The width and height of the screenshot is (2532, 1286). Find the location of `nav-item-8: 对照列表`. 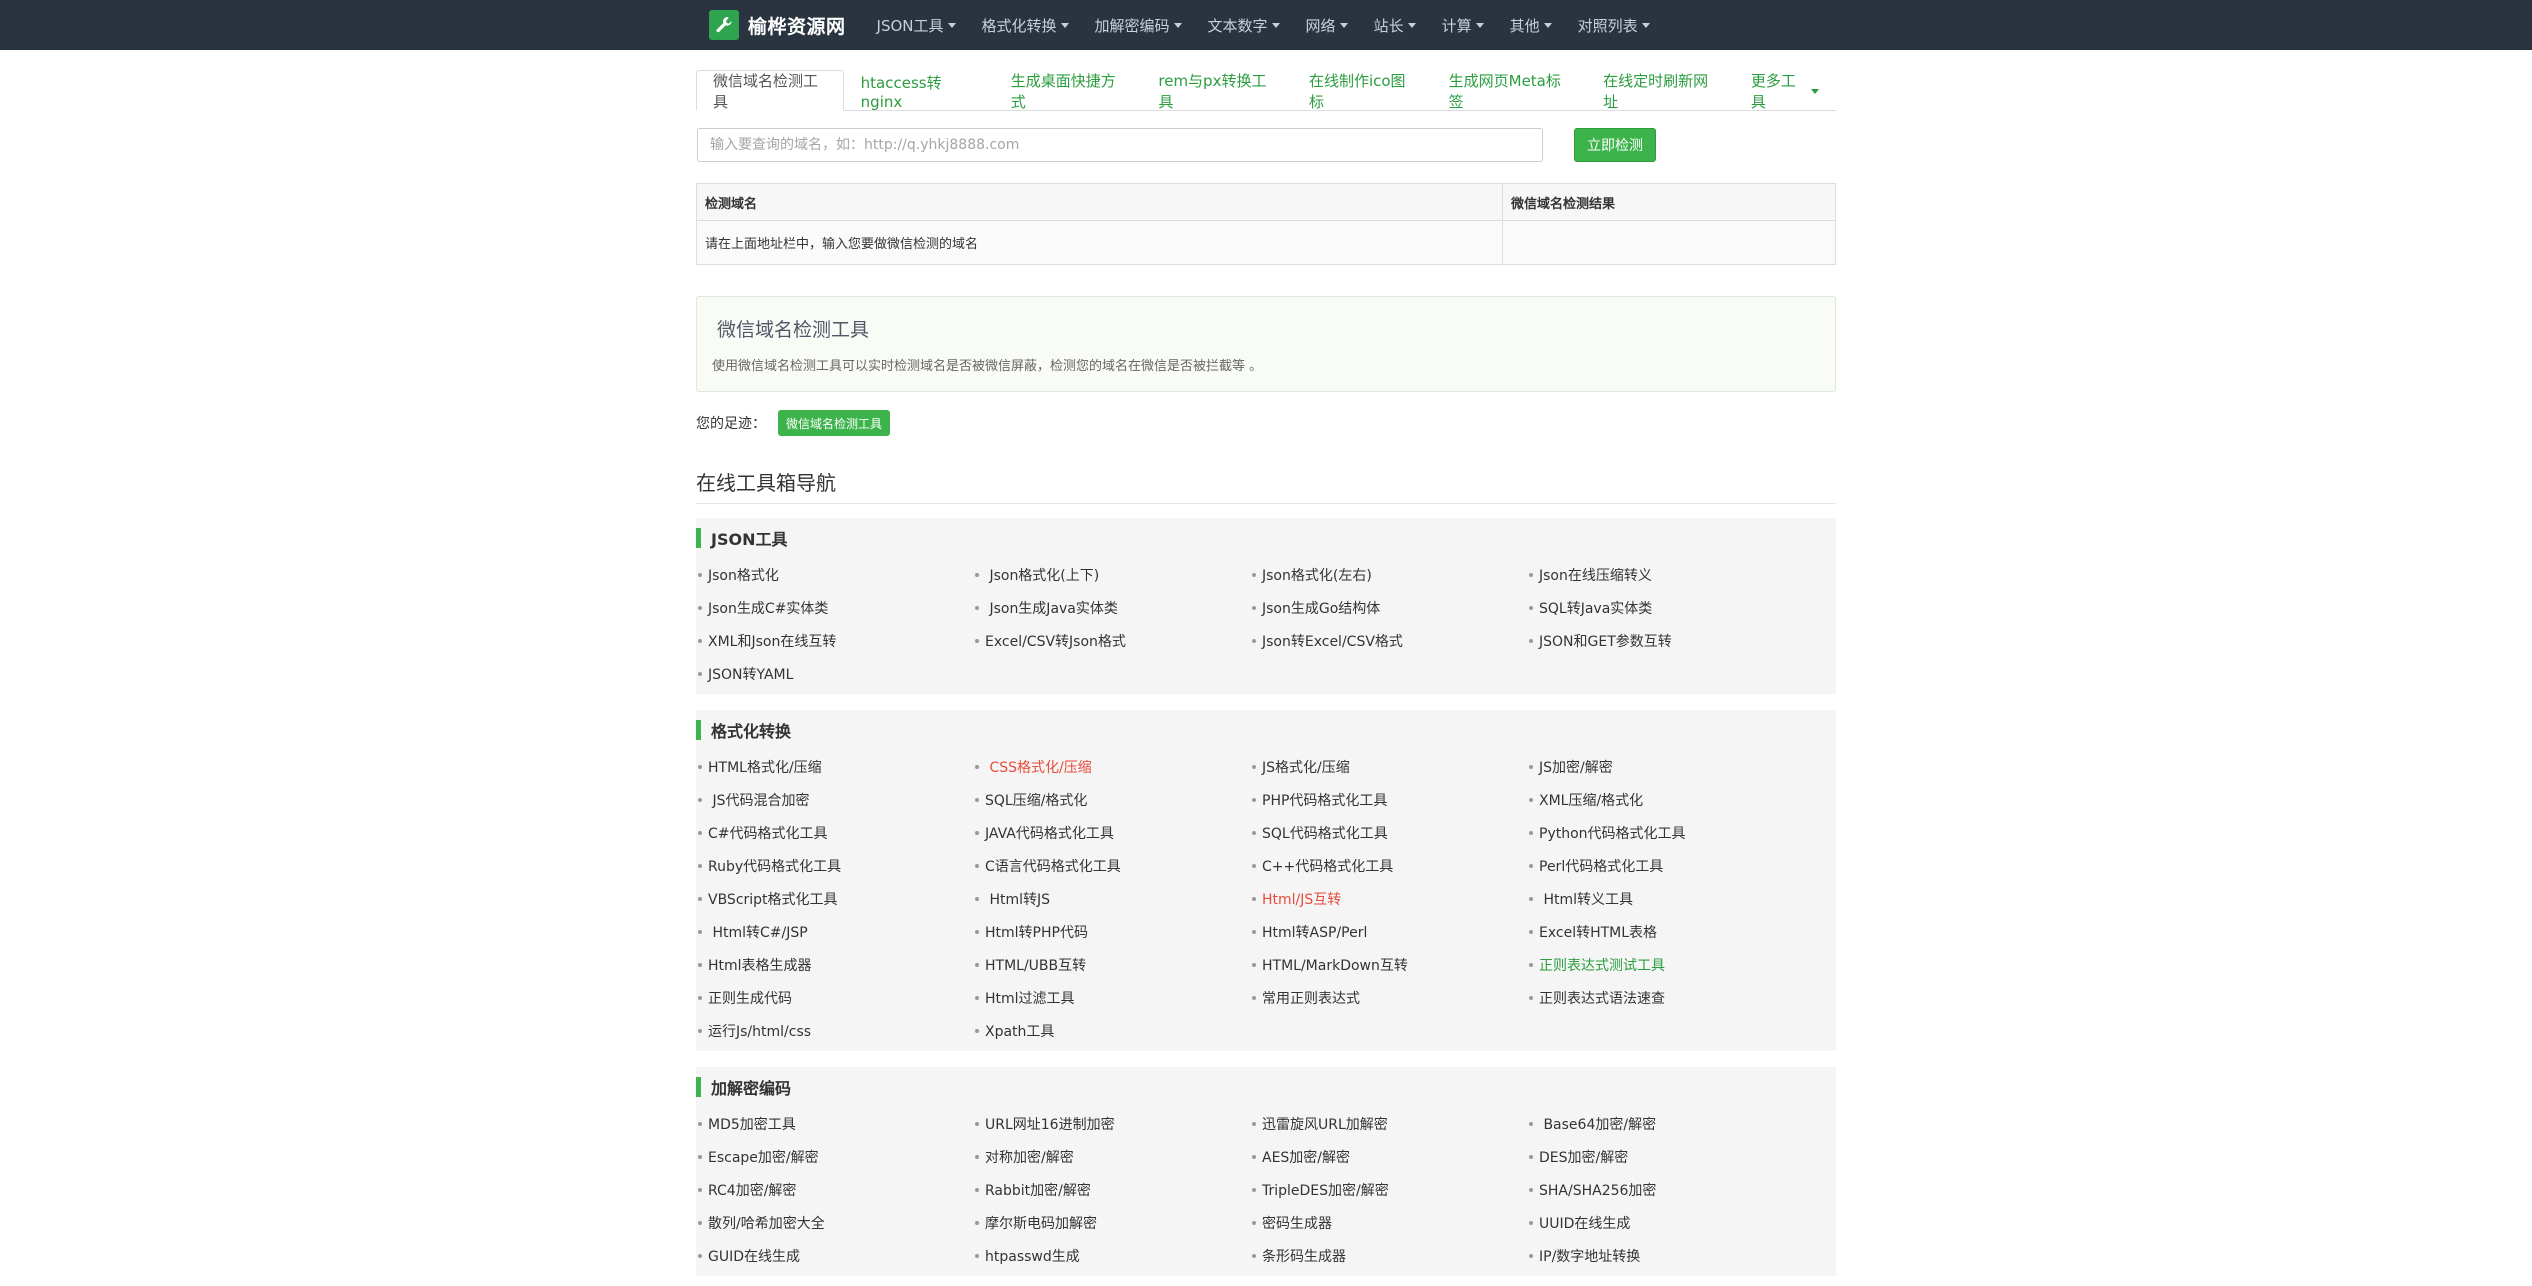

nav-item-8: 对照列表 is located at coordinates (1614, 25).